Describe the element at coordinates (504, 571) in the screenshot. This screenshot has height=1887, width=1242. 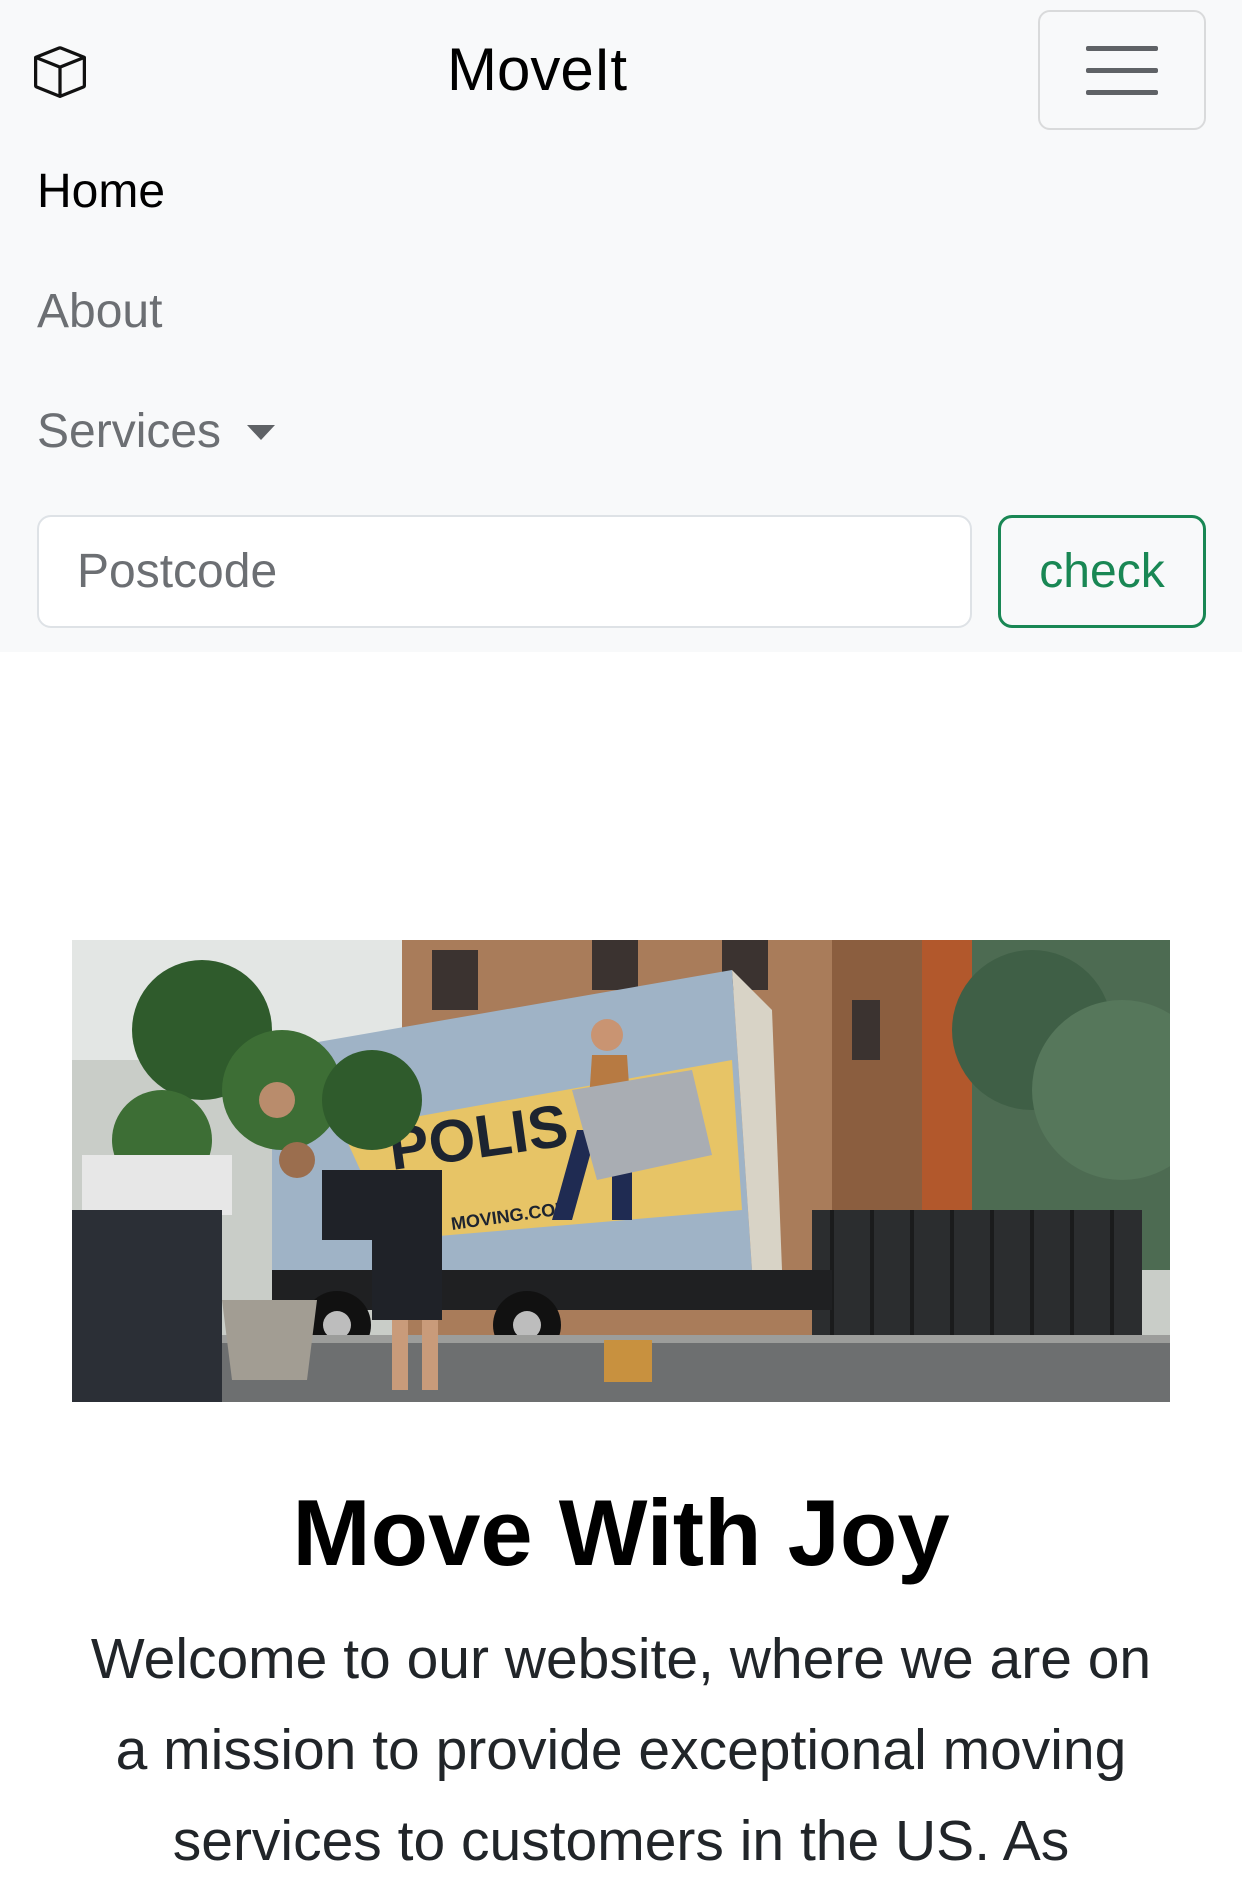
I see `postcode-input` at that location.